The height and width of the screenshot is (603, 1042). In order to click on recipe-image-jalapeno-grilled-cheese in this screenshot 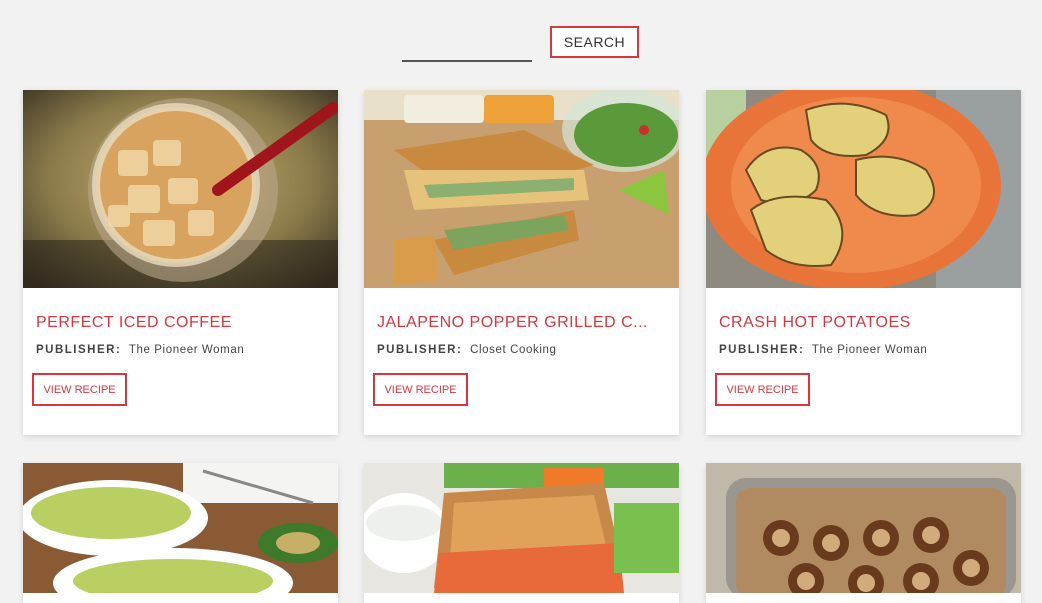, I will do `click(521, 189)`.